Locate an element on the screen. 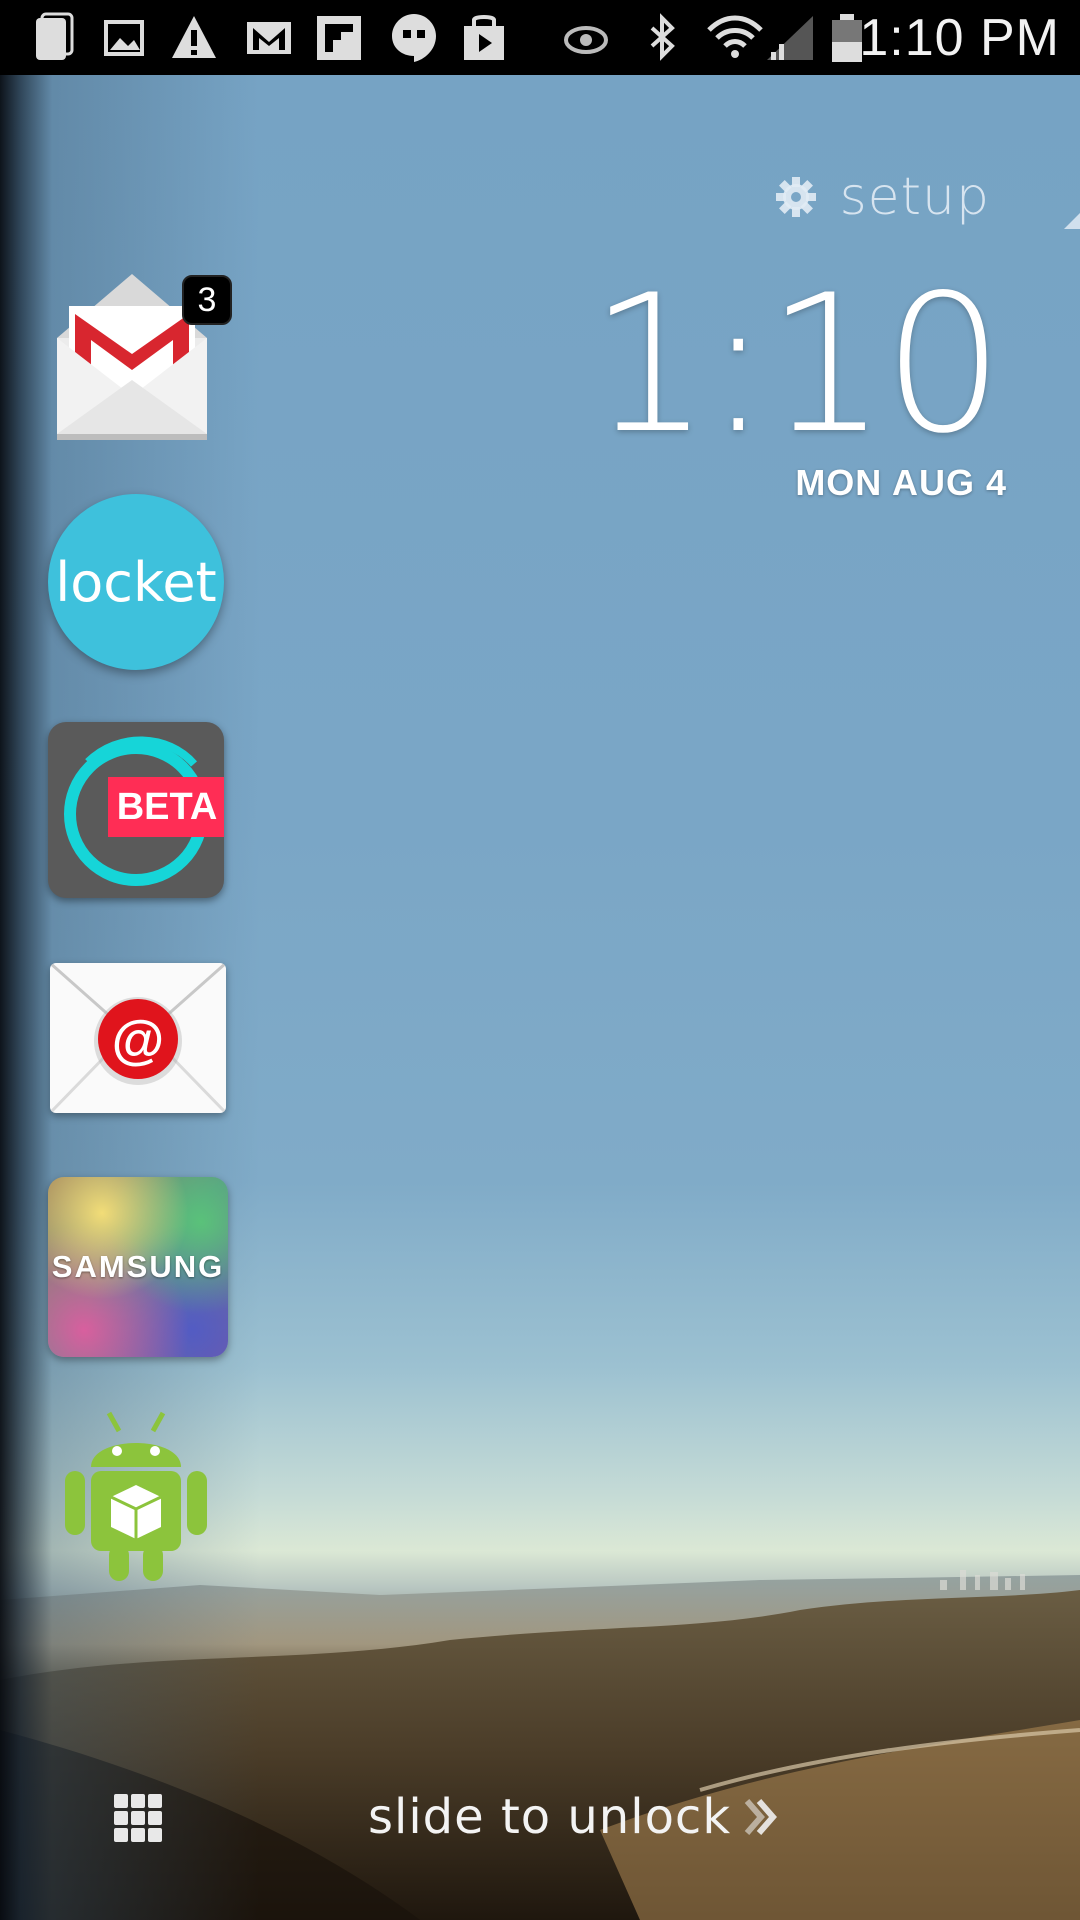 The width and height of the screenshot is (1080, 1920). beta-app-icon: BETA is located at coordinates (136, 810).